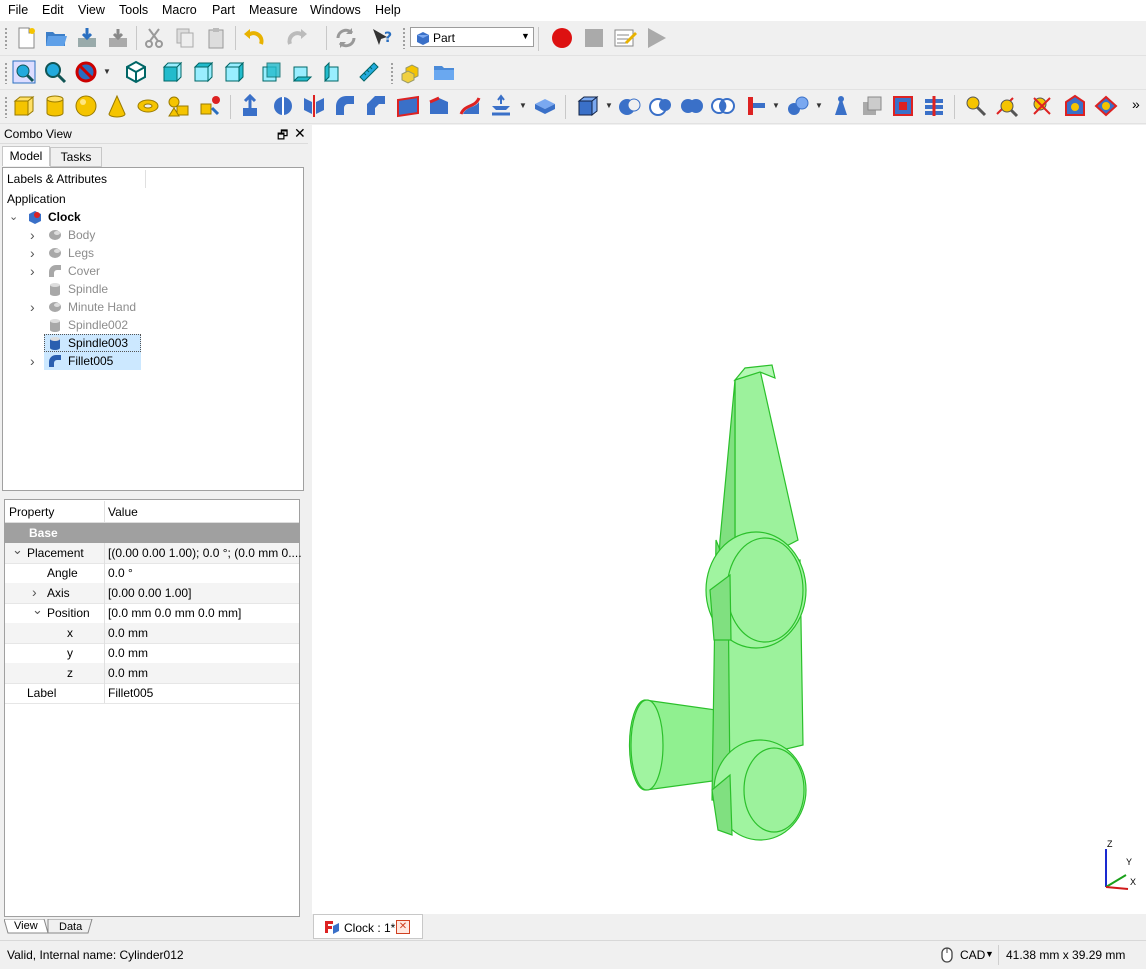 The width and height of the screenshot is (1146, 969). I want to click on make-face-icon, so click(408, 106).